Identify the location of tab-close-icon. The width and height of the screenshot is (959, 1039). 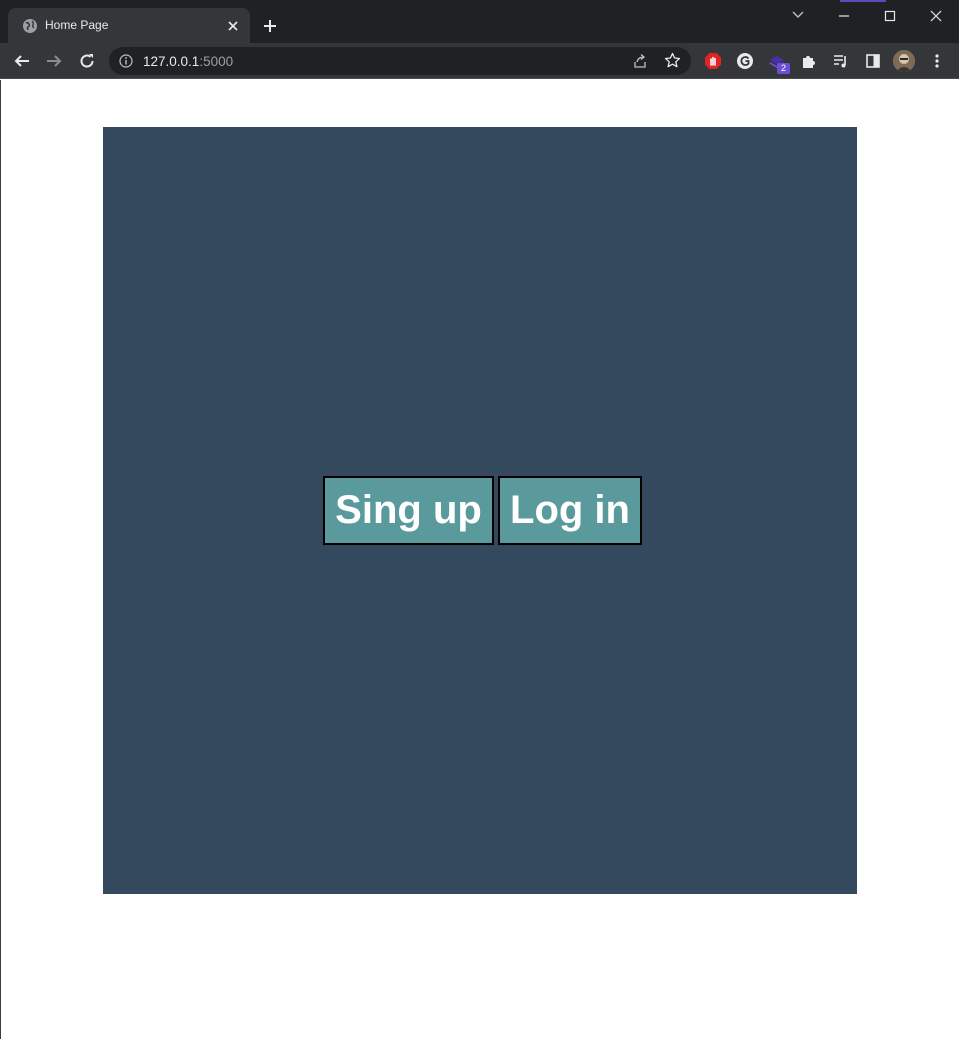
(233, 26).